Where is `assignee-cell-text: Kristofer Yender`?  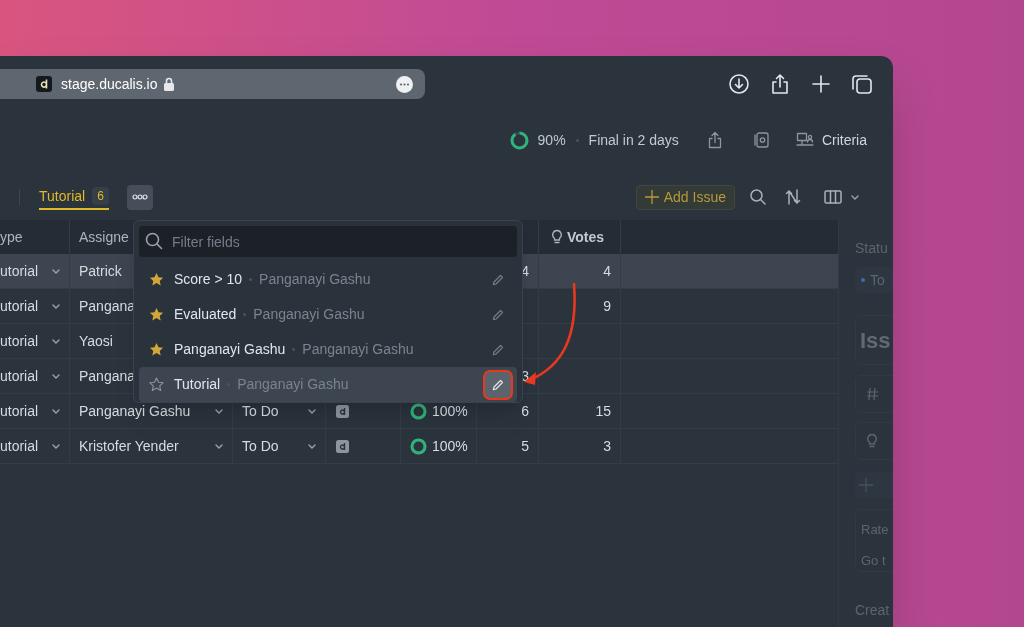
assignee-cell-text: Kristofer Yender is located at coordinates (129, 446).